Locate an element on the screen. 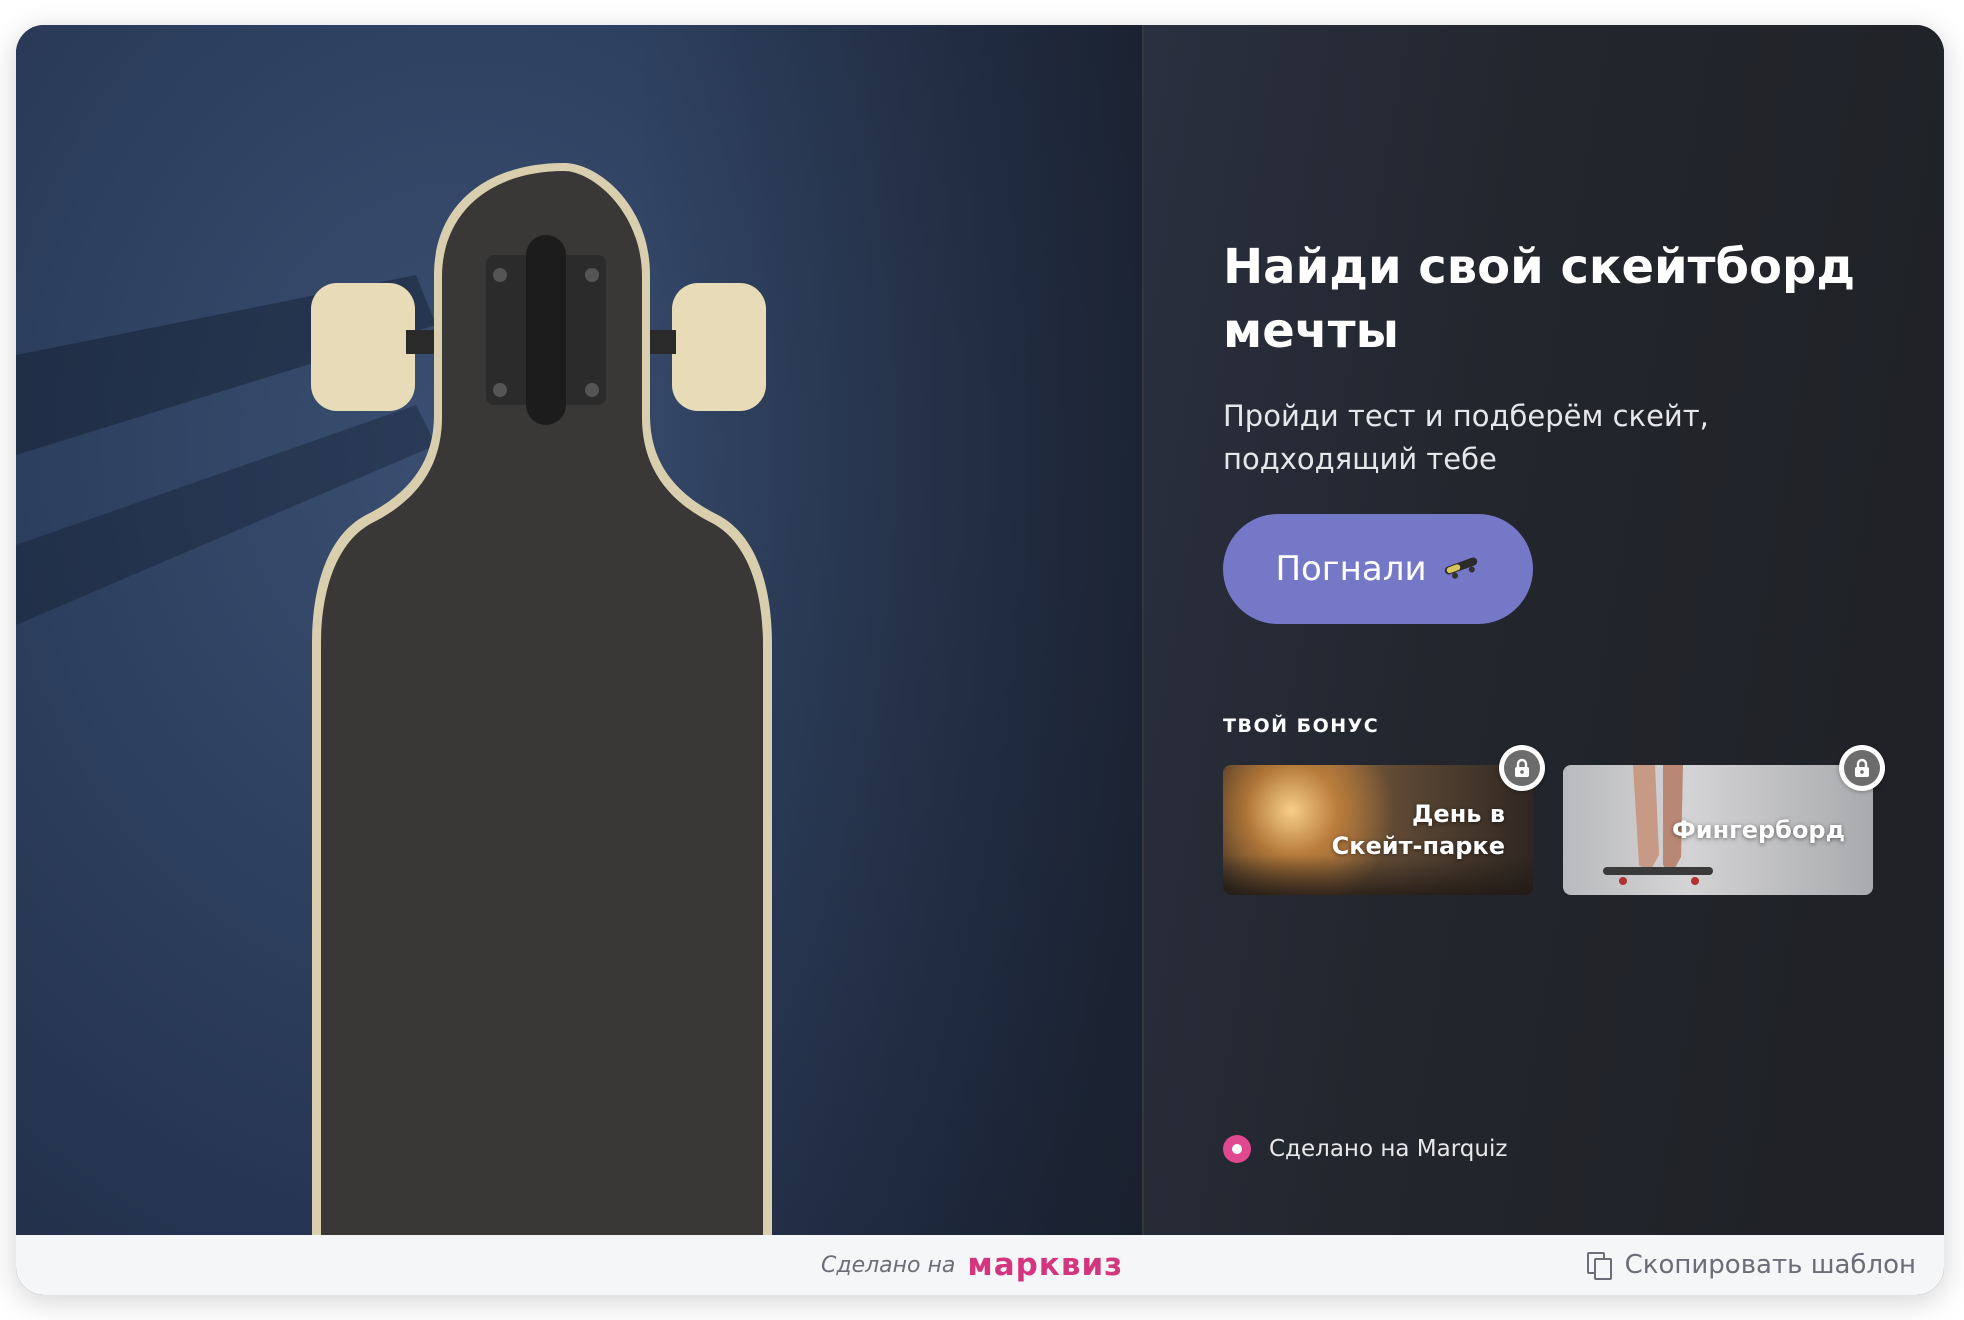  skateboard-icon is located at coordinates (1461, 569).